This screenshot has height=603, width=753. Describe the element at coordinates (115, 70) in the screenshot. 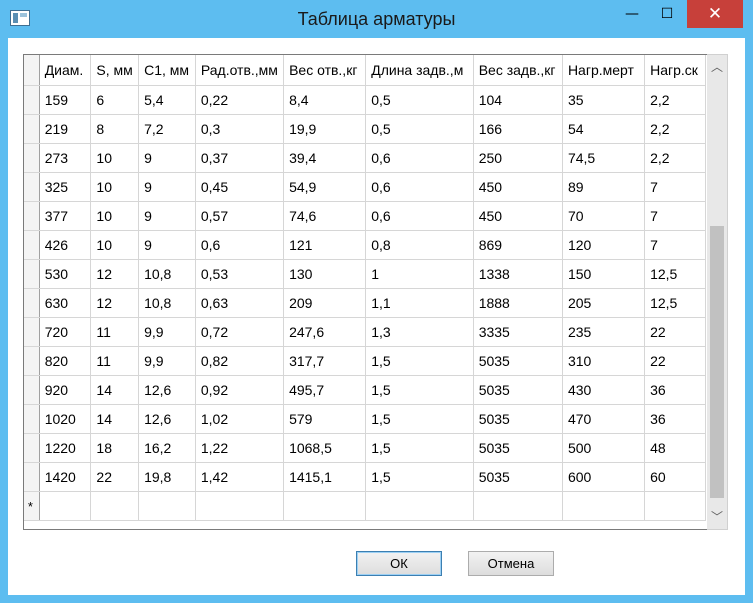

I see `column-header: S, мм` at that location.